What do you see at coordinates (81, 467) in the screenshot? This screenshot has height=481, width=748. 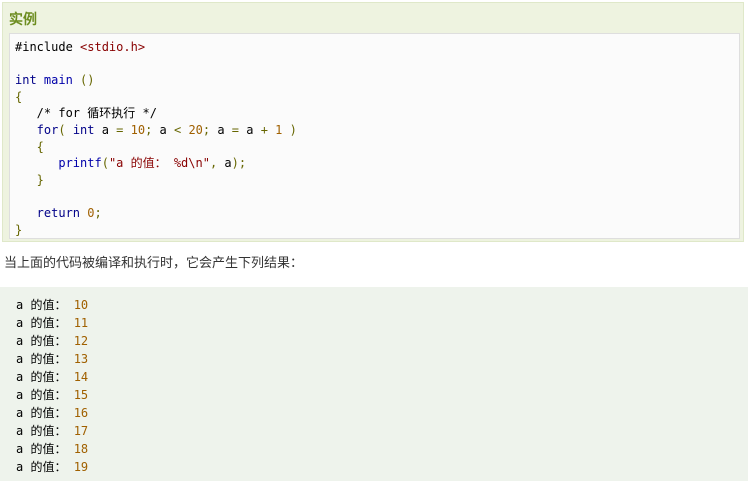 I see `output-value: 19` at bounding box center [81, 467].